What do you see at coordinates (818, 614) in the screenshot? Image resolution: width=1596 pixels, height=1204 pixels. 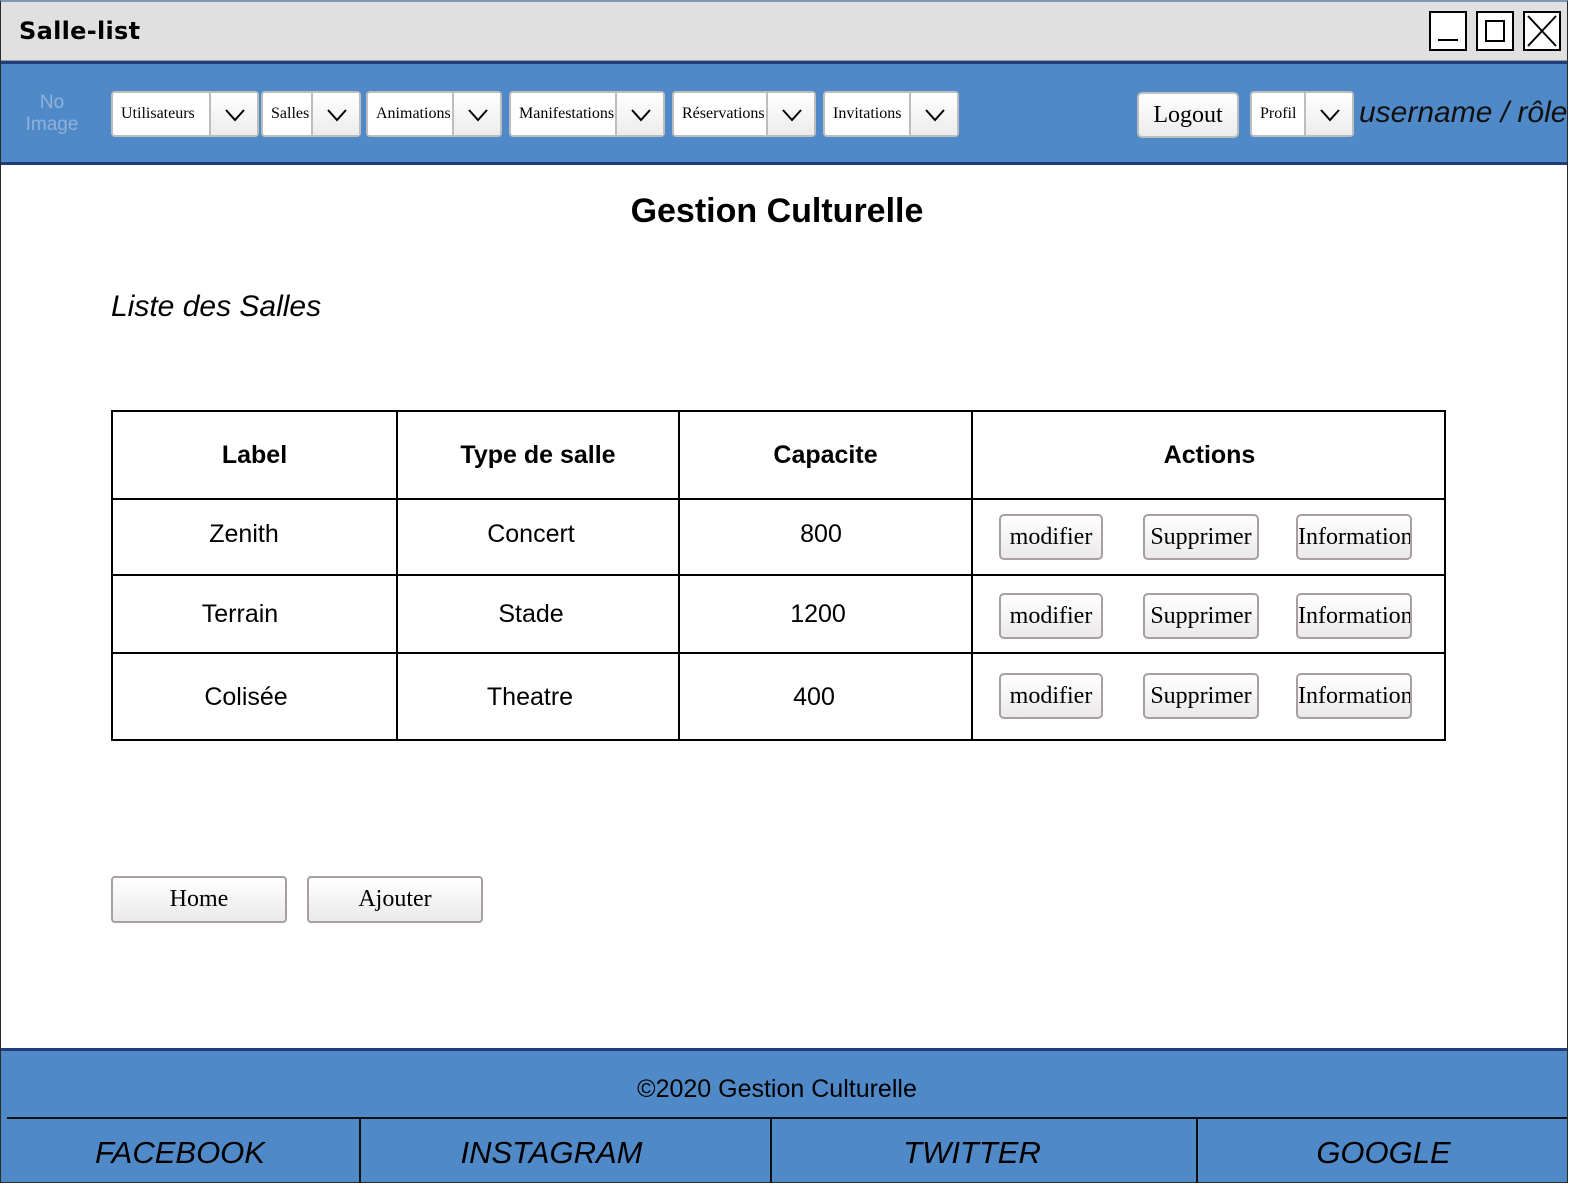 I see `cell-capacity: 1200` at bounding box center [818, 614].